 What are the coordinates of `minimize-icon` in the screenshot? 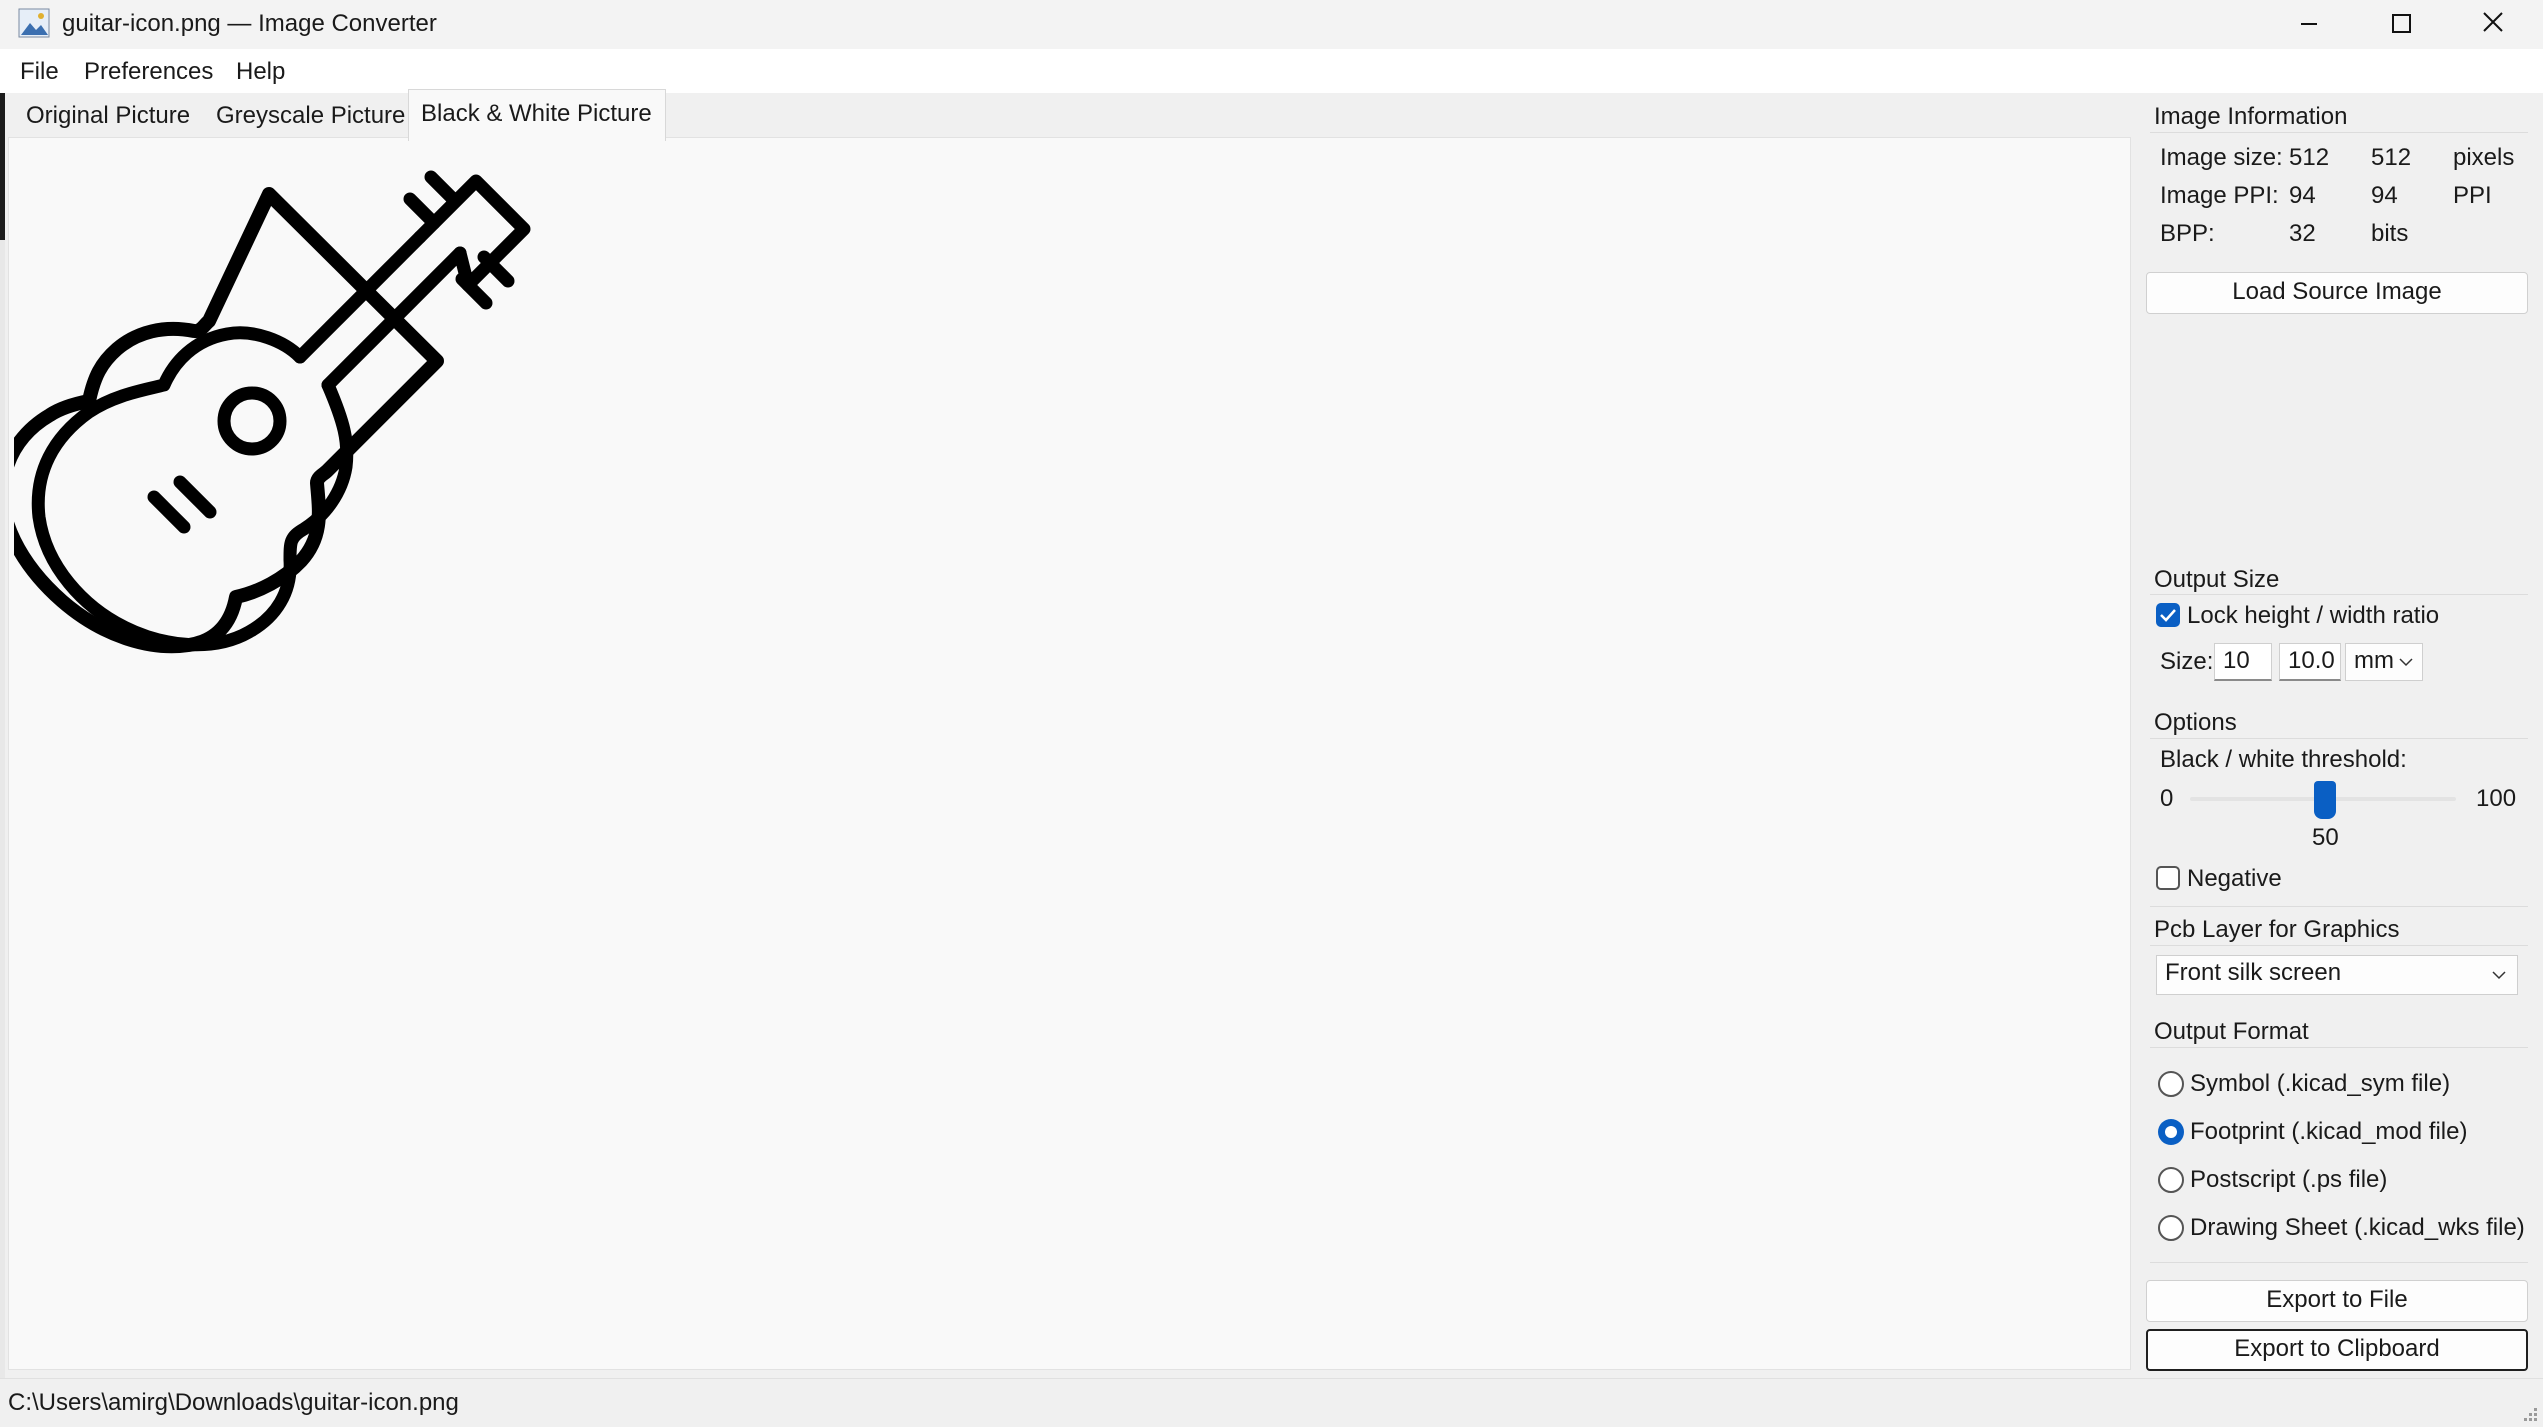 It's located at (2309, 24).